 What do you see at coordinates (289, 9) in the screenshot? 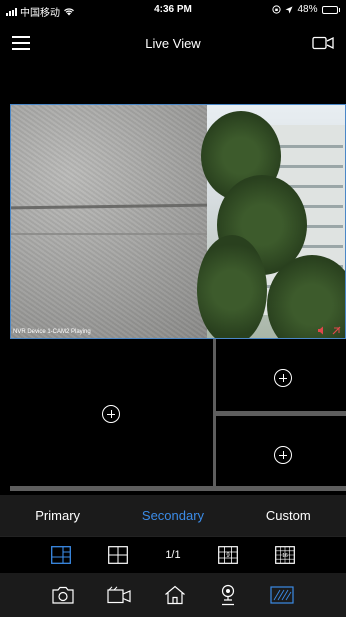
I see `location-arrow-icon` at bounding box center [289, 9].